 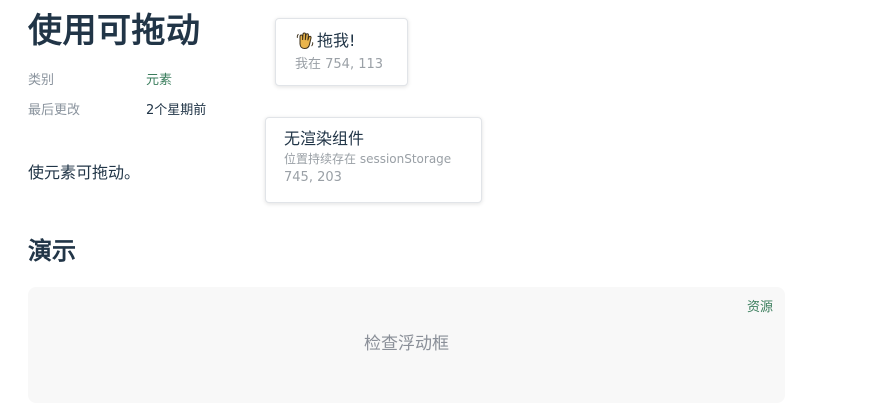 I want to click on demo-heading: 演示, so click(x=52, y=251).